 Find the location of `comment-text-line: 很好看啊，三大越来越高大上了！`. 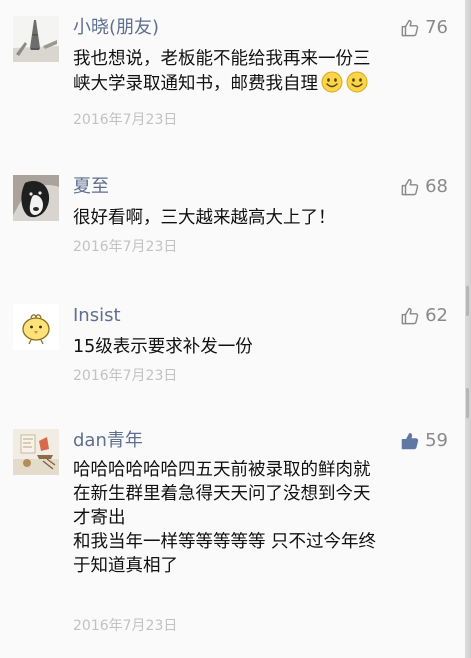

comment-text-line: 很好看啊，三大越来越高大上了！ is located at coordinates (204, 218).